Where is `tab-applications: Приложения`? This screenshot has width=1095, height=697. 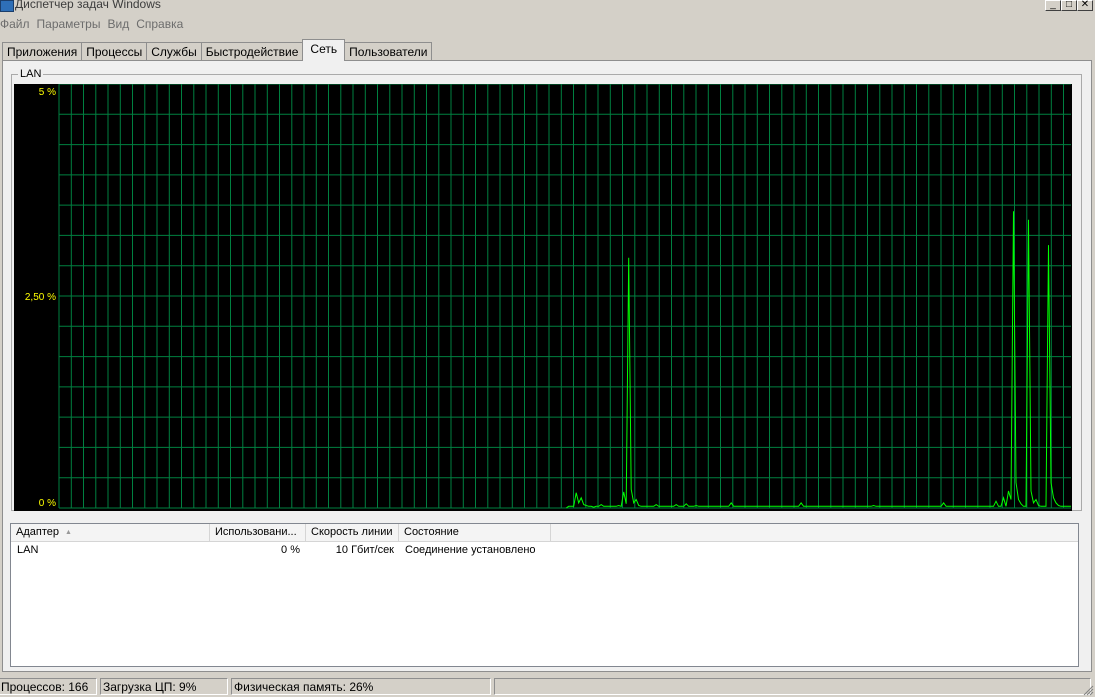
tab-applications: Приложения is located at coordinates (42, 51).